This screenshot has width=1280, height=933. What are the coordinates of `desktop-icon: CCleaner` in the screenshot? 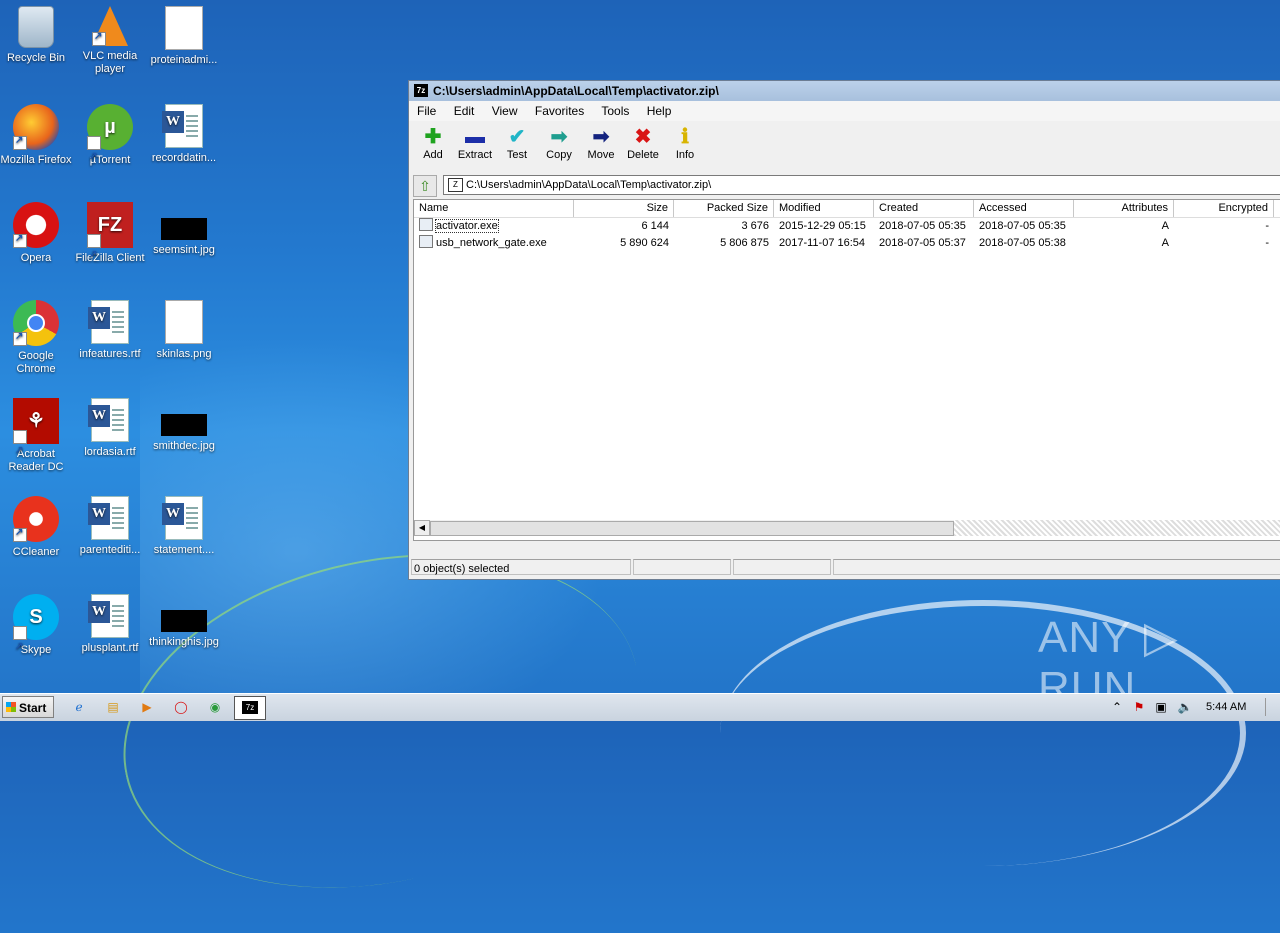 It's located at (37, 527).